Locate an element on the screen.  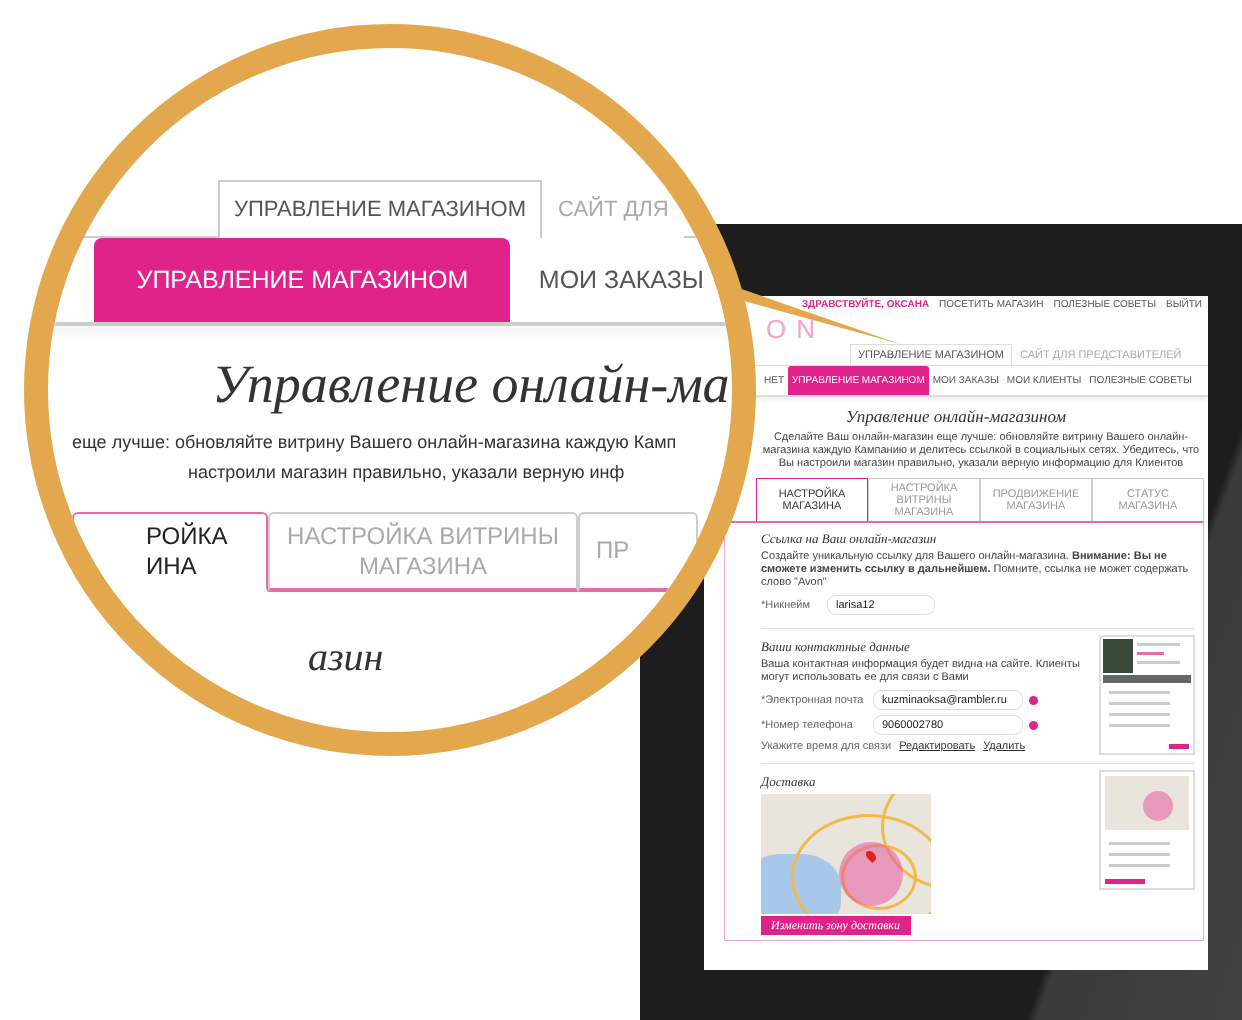
settings-tab: РОЙКА ИНА is located at coordinates (170, 552).